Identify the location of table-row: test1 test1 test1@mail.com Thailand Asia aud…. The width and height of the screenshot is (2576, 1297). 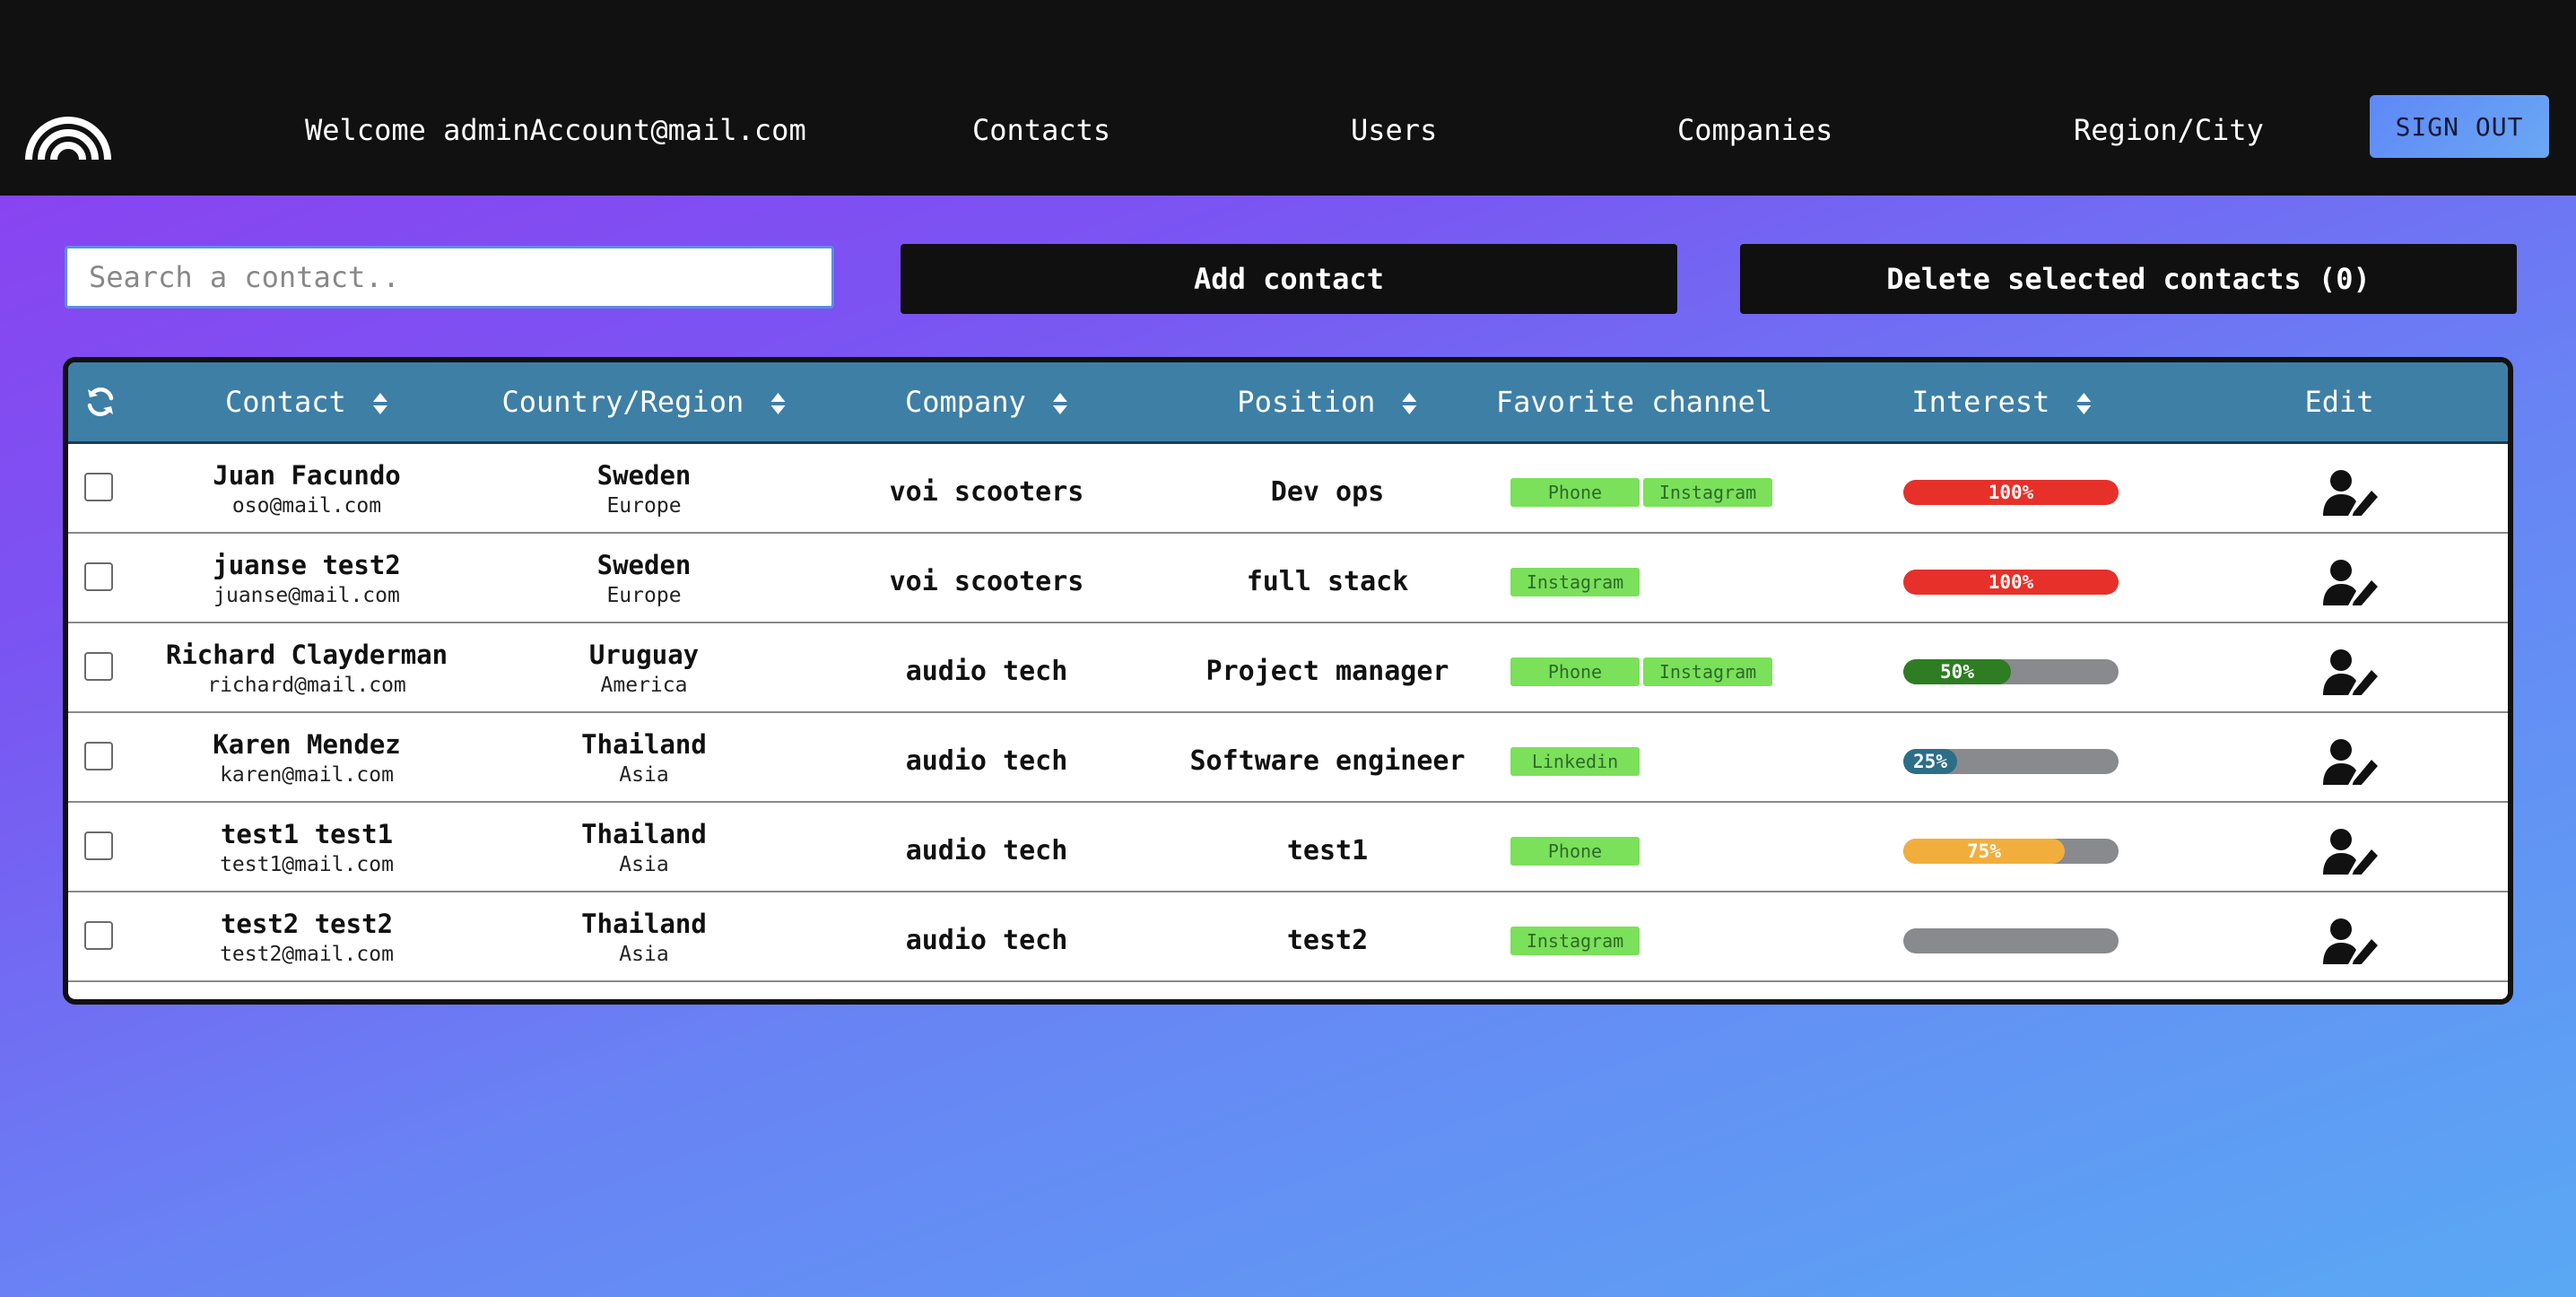
(1288, 847).